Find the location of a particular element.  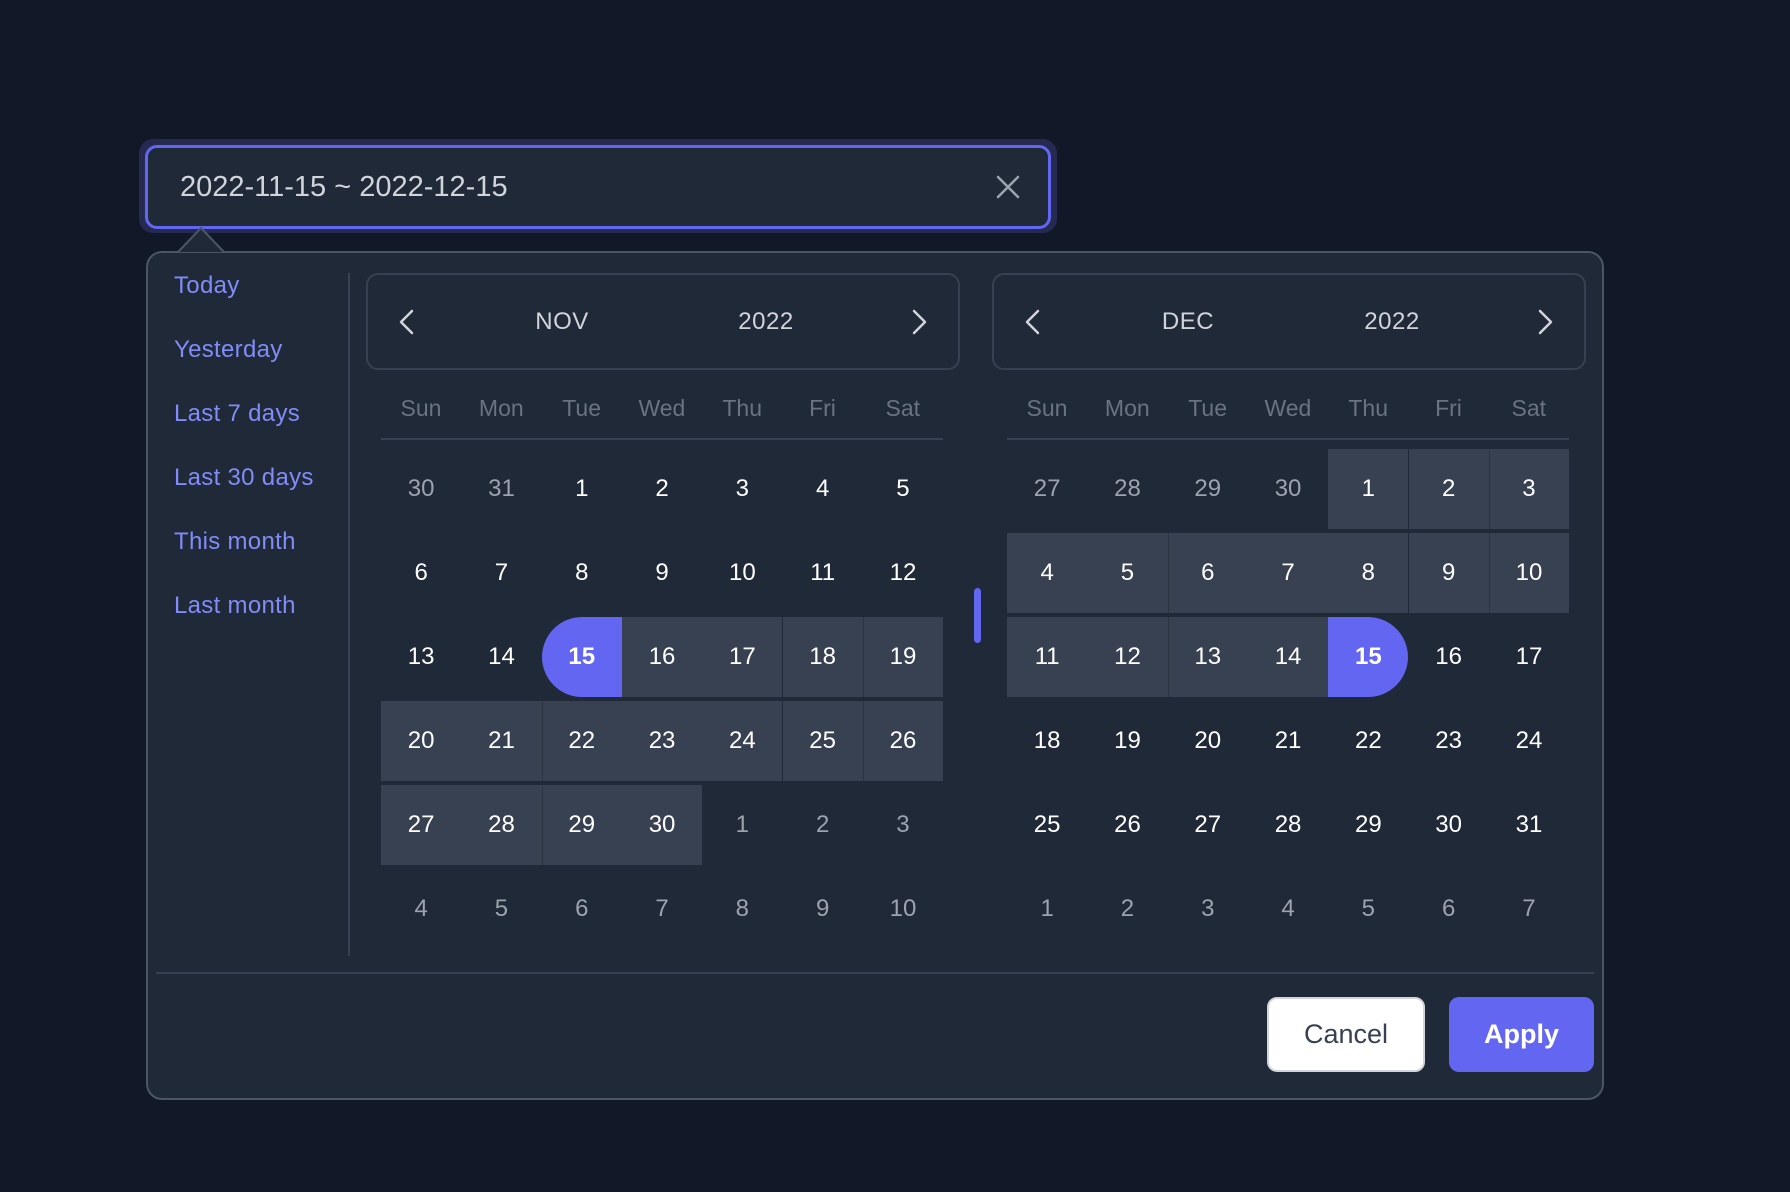

day-cell: 28 is located at coordinates (1288, 825).